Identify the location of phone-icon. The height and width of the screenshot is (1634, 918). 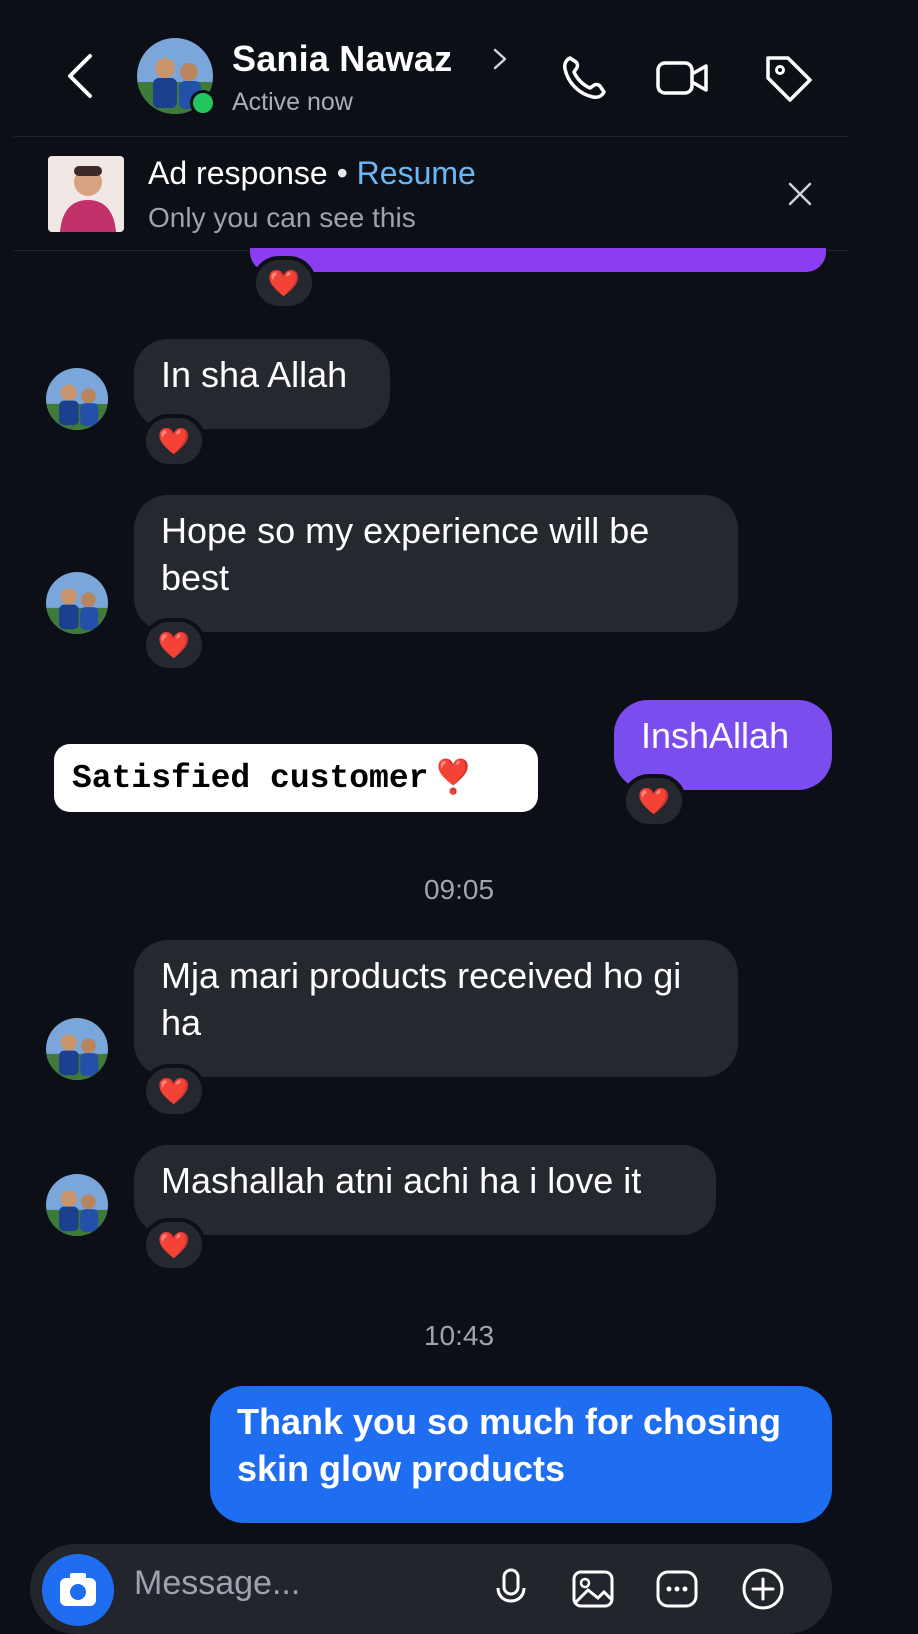
(584, 78).